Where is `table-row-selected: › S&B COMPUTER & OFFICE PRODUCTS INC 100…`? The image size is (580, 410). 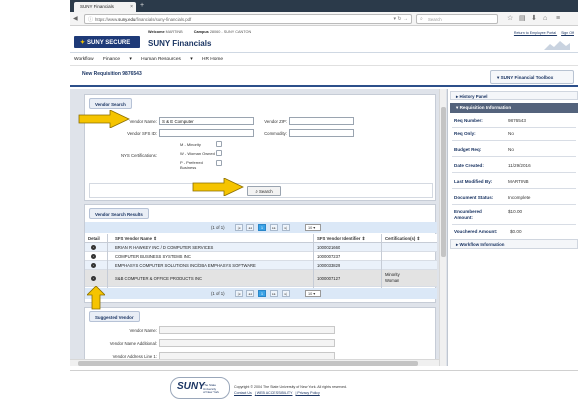
table-row-selected: › S&B COMPUTER & OFFICE PRODUCTS INC 100… is located at coordinates (261, 278).